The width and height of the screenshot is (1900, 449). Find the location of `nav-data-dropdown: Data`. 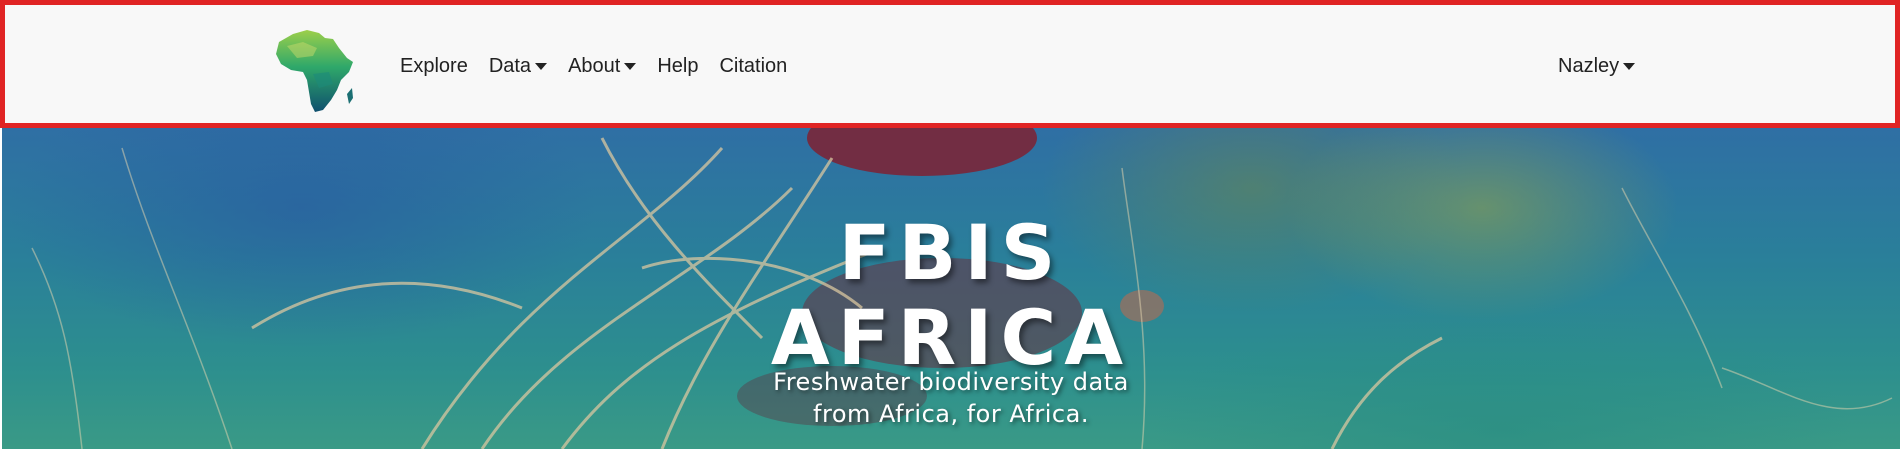

nav-data-dropdown: Data is located at coordinates (518, 66).